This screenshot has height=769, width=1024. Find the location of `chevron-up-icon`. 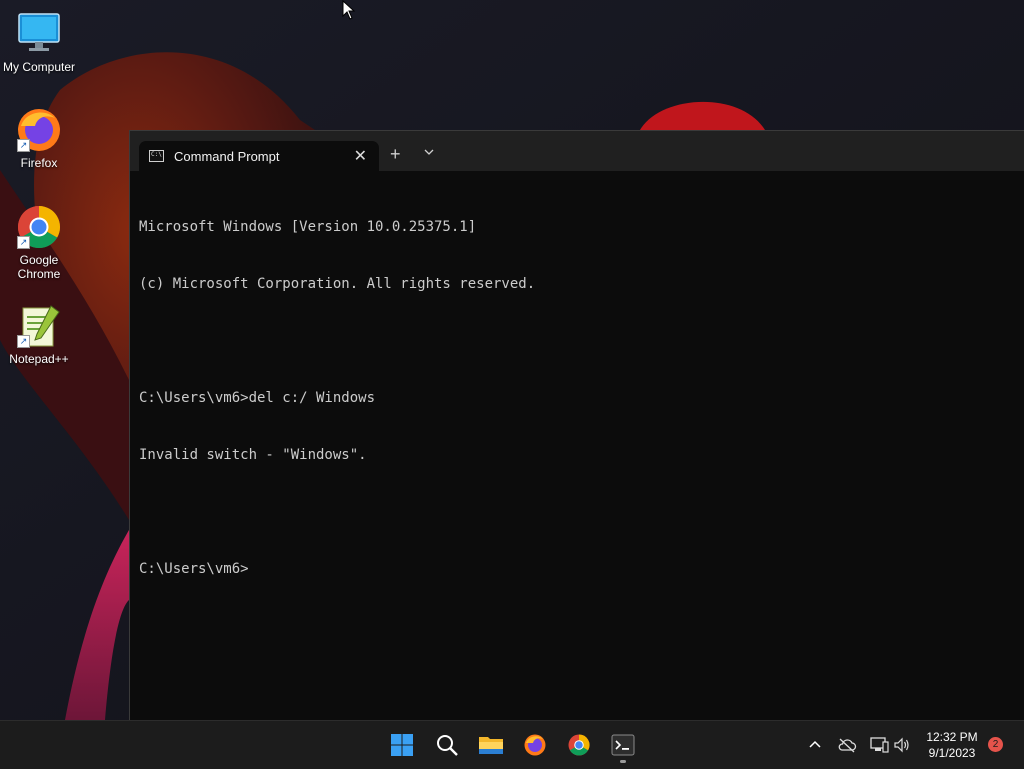

chevron-up-icon is located at coordinates (815, 744).